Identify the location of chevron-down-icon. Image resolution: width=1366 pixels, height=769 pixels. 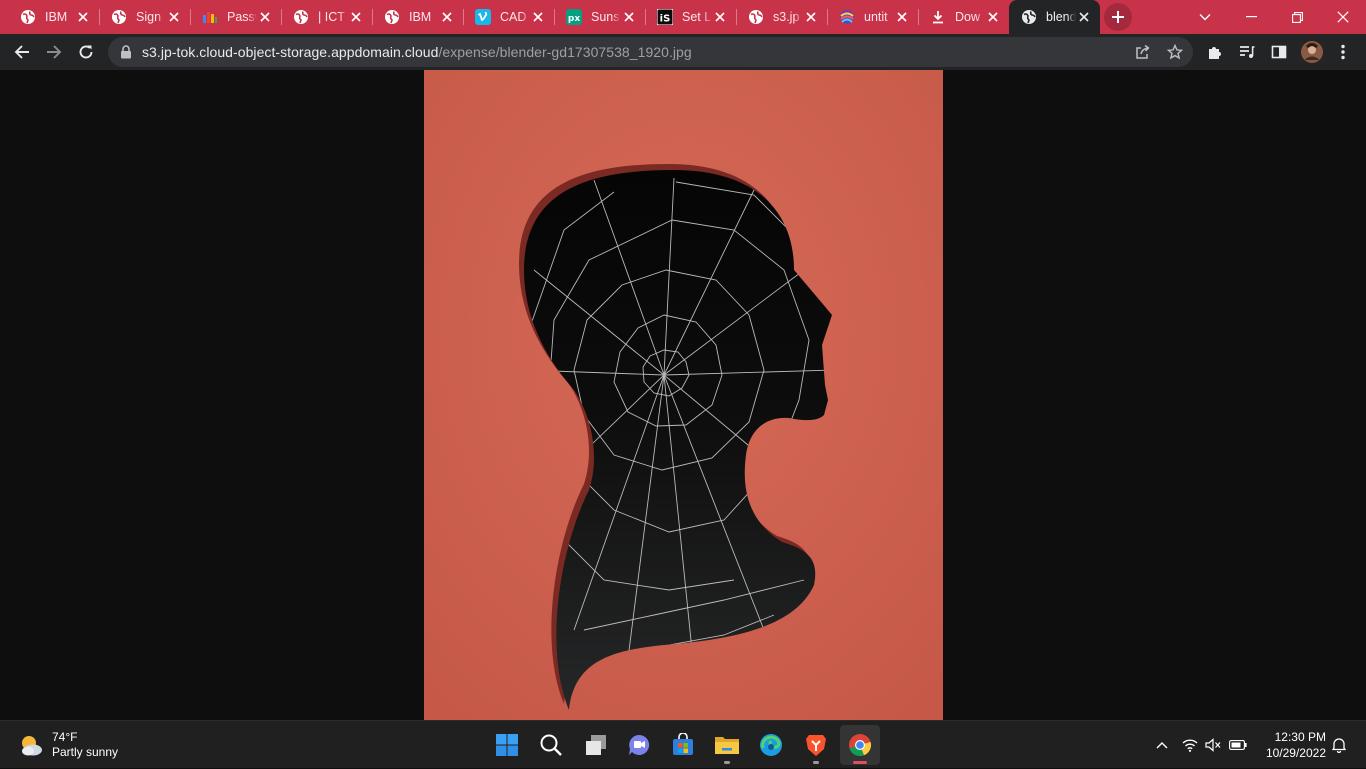
(1205, 17).